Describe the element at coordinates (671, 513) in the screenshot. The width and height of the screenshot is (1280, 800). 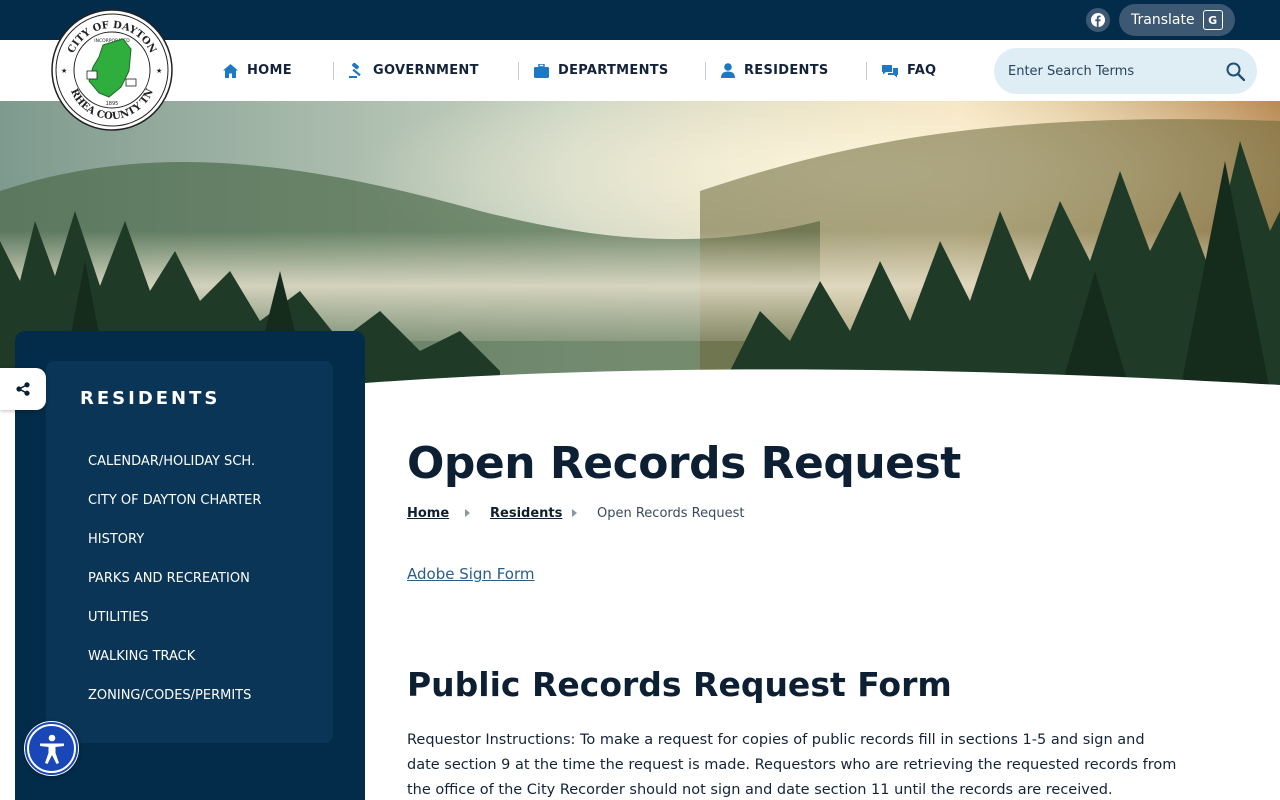
I see `breadcrumb-current: Open Records Request` at that location.